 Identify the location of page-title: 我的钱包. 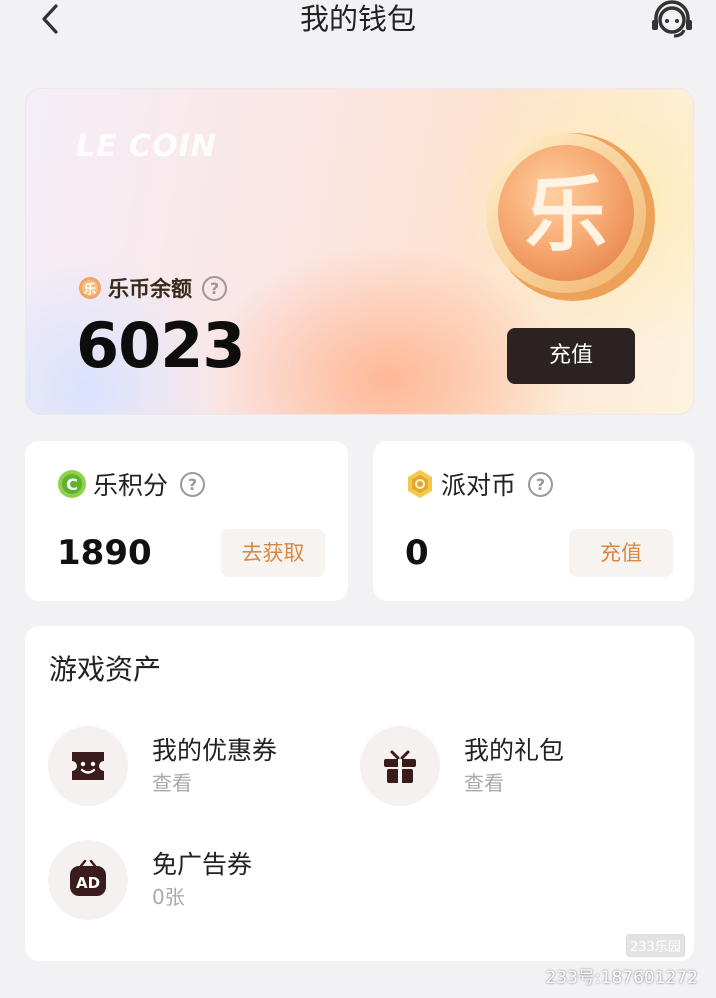
(357, 19).